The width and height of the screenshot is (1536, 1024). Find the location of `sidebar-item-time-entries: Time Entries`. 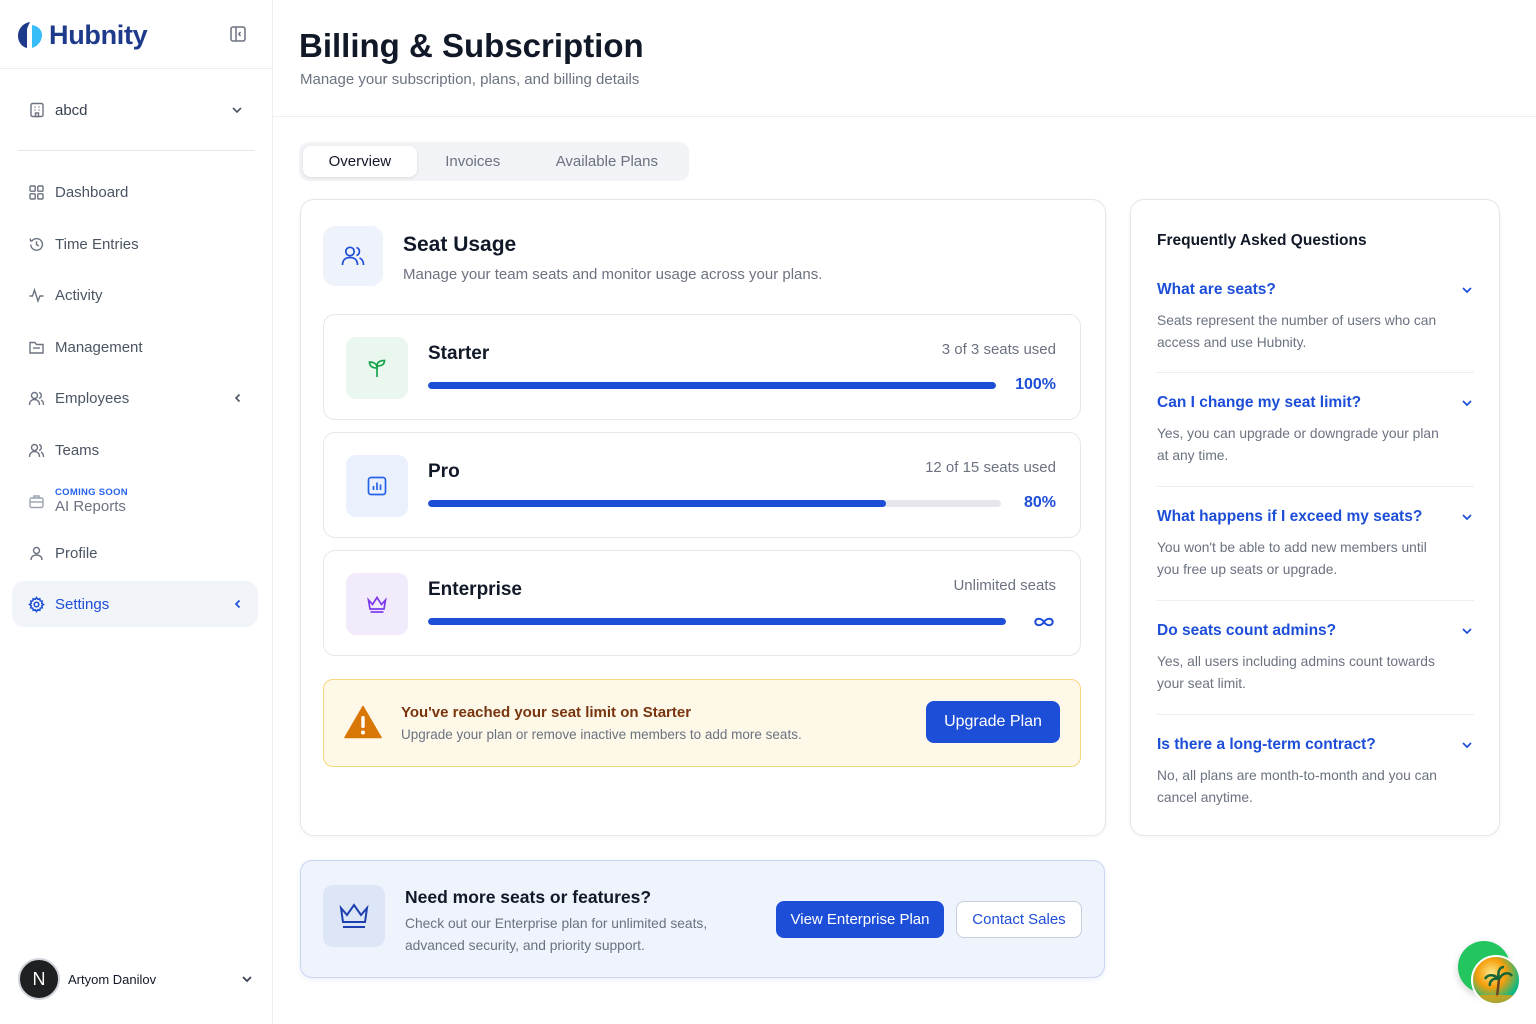

sidebar-item-time-entries: Time Entries is located at coordinates (135, 244).